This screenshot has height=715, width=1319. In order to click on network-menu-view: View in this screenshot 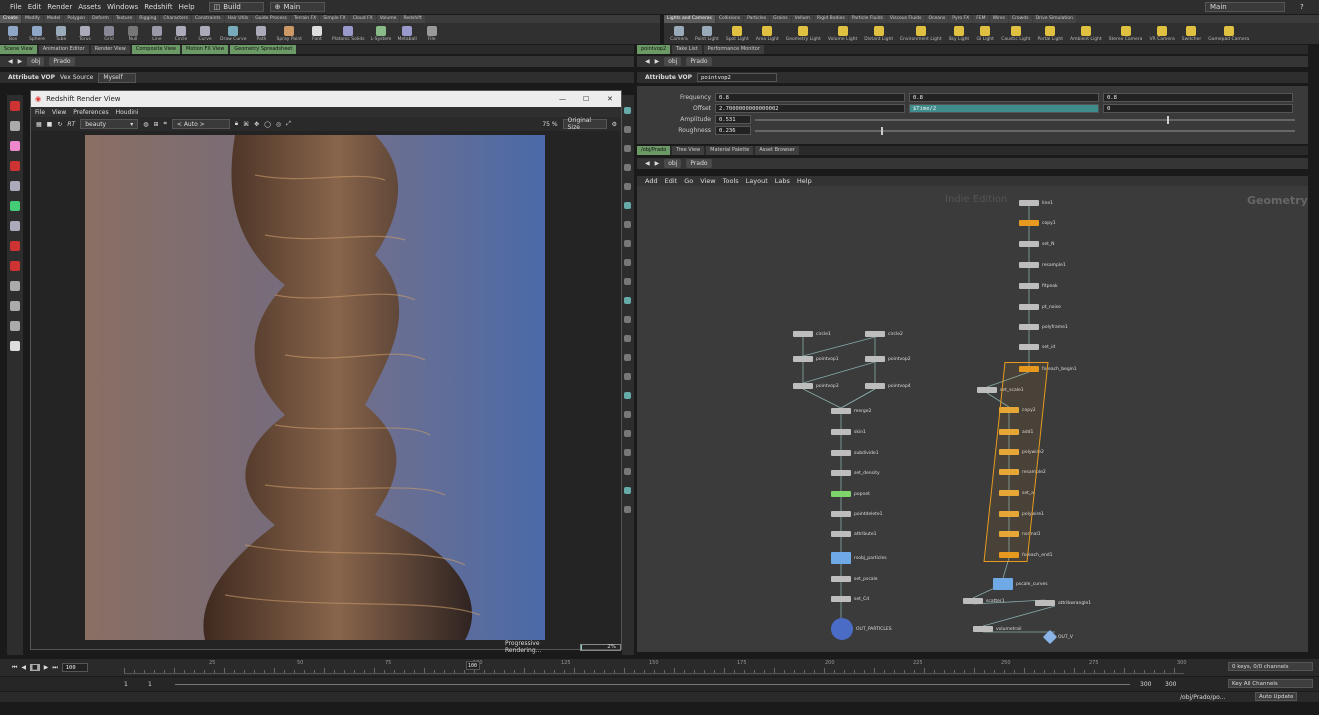, I will do `click(707, 181)`.